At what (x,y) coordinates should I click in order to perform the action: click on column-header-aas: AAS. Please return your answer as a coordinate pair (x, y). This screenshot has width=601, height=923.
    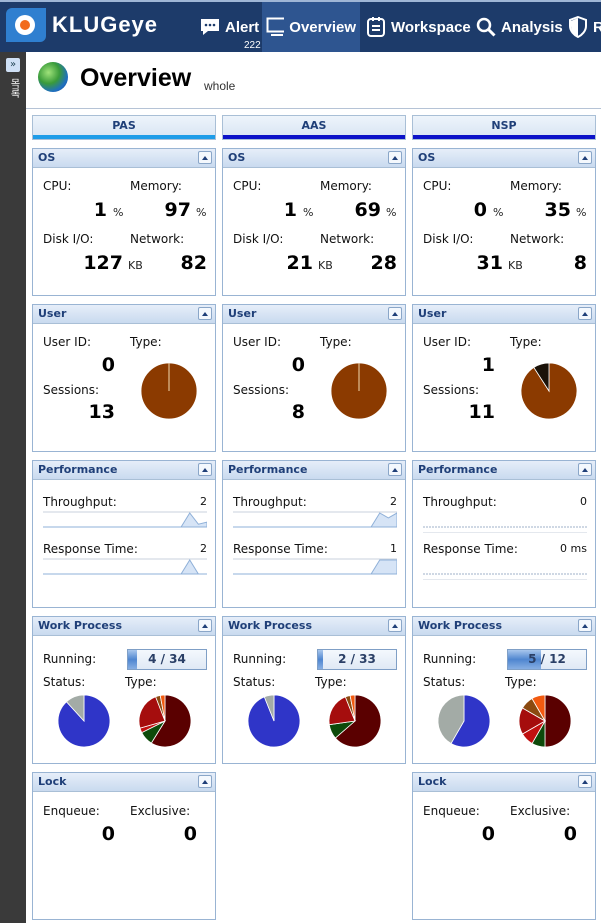
    Looking at the image, I should click on (314, 127).